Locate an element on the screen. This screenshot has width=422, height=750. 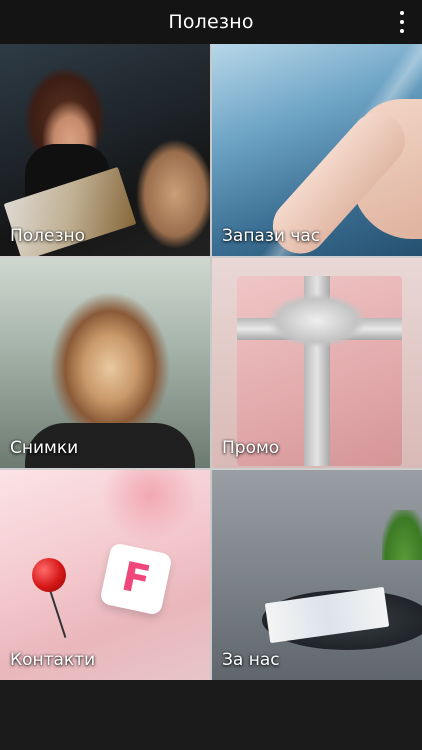
salon-interior-image is located at coordinates (317, 575).